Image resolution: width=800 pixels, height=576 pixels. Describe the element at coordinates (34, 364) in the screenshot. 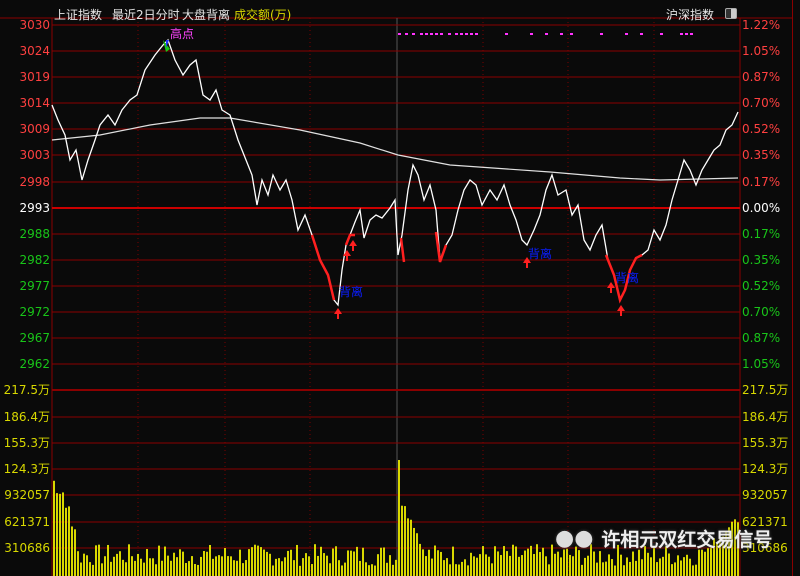

I see `price-tick: 2962` at that location.